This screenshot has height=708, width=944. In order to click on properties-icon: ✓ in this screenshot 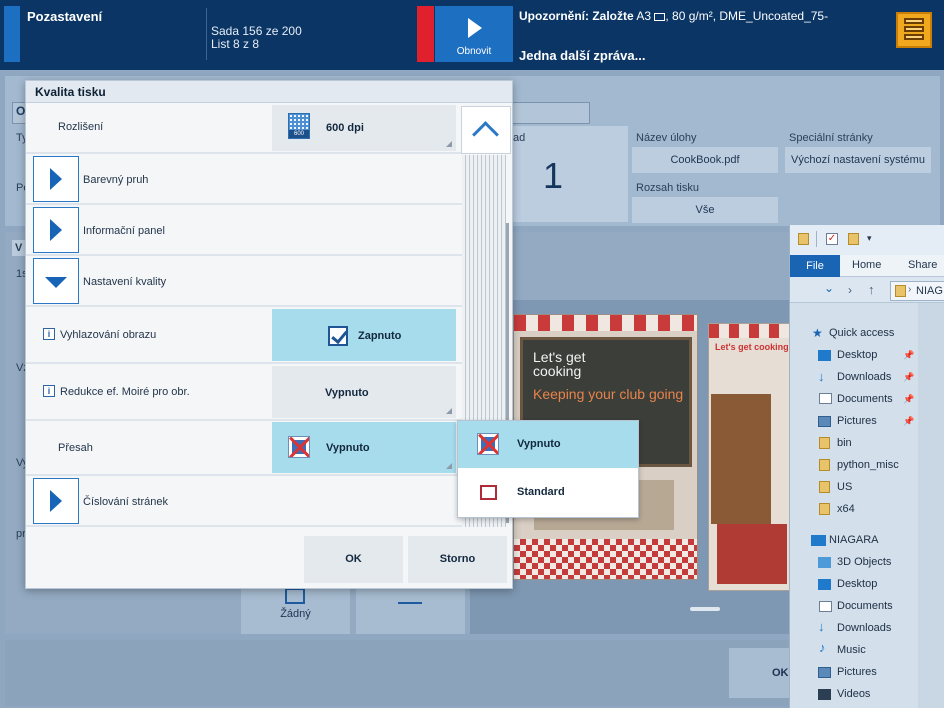, I will do `click(832, 239)`.